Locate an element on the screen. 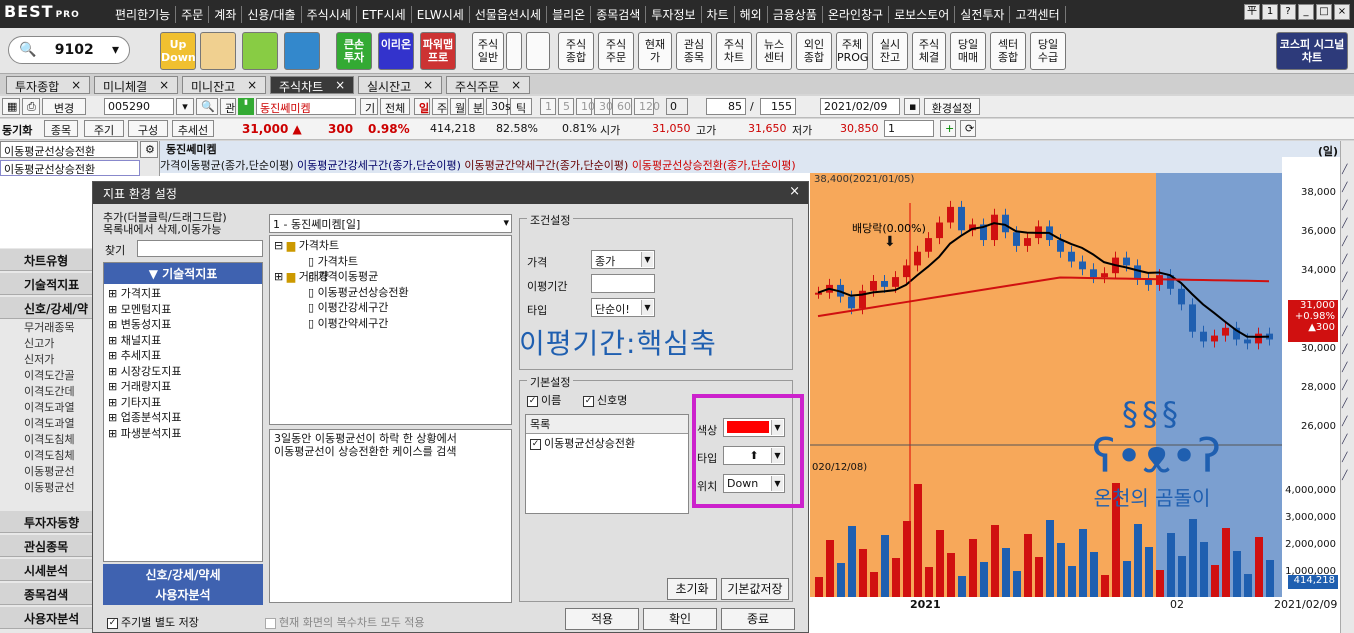 The height and width of the screenshot is (633, 1354). tree-root: ⊟ ▆ 가격차트 is located at coordinates (390, 246).